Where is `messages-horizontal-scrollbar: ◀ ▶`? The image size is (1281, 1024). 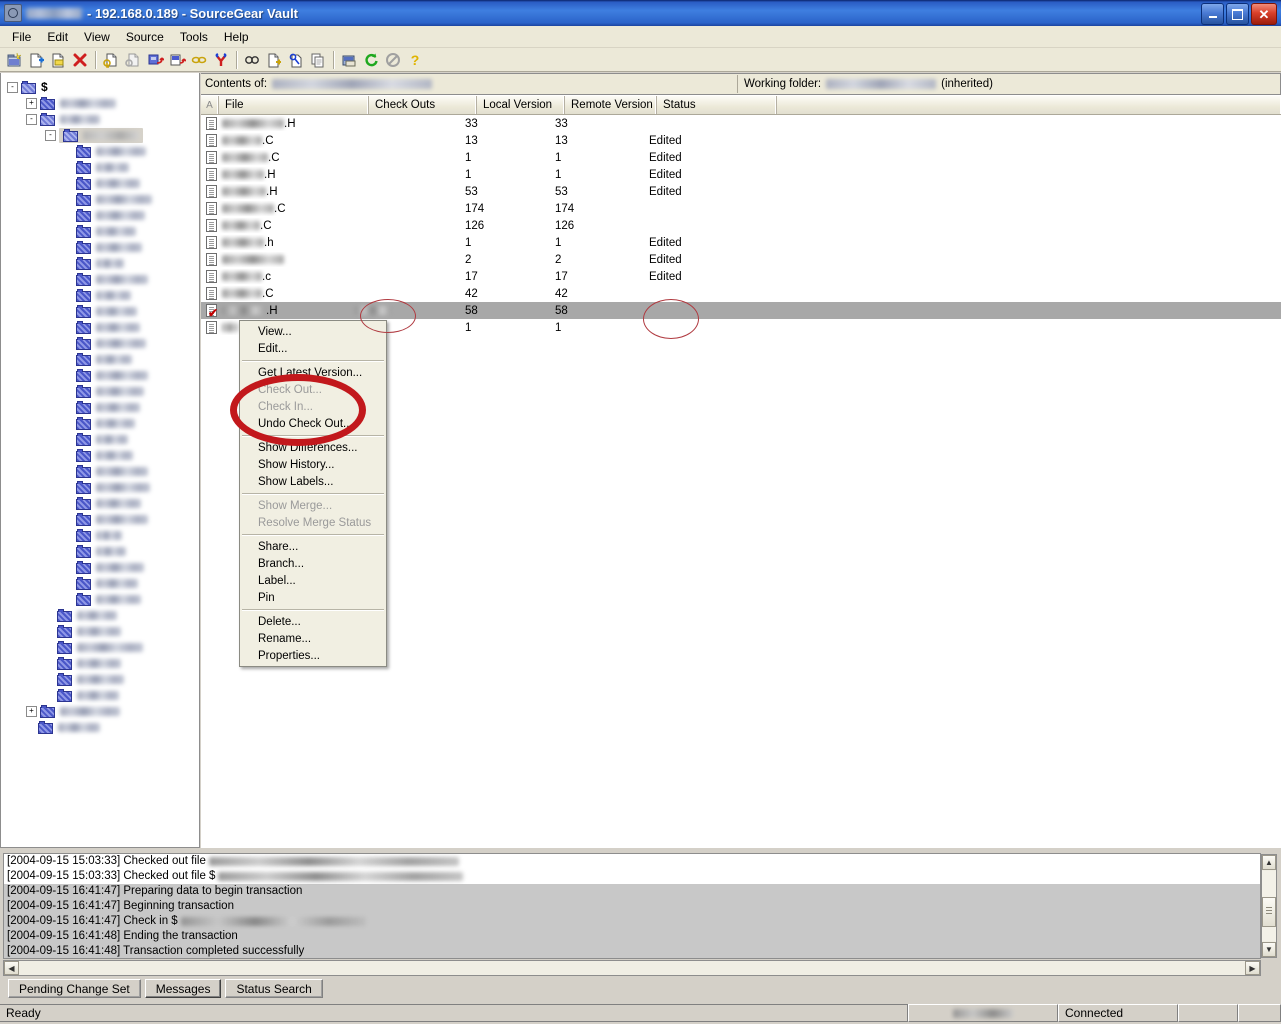 messages-horizontal-scrollbar: ◀ ▶ is located at coordinates (632, 968).